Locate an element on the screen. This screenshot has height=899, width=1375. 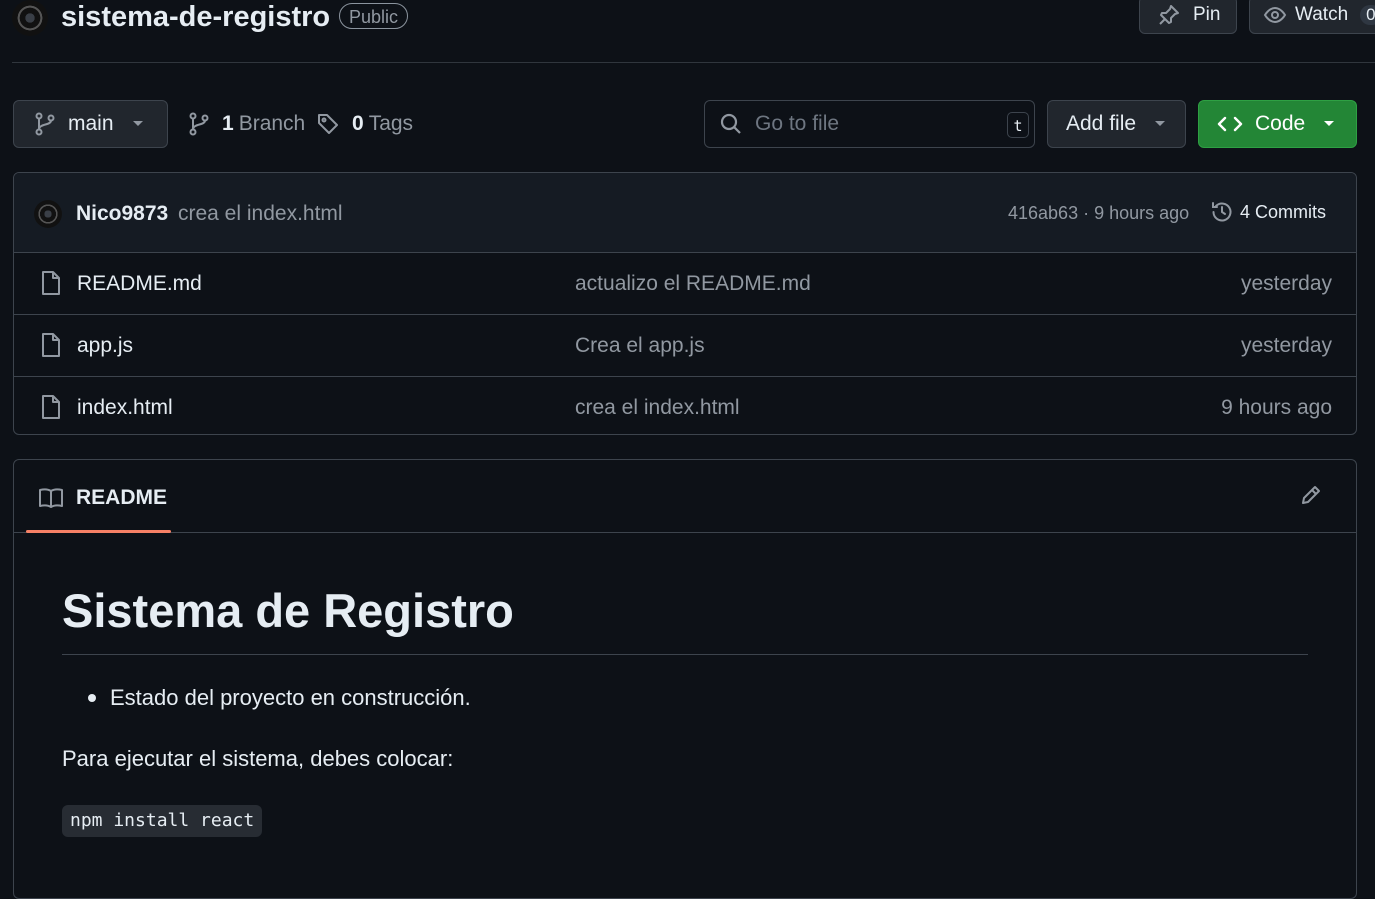
commit-message: crea el index.html is located at coordinates (260, 214).